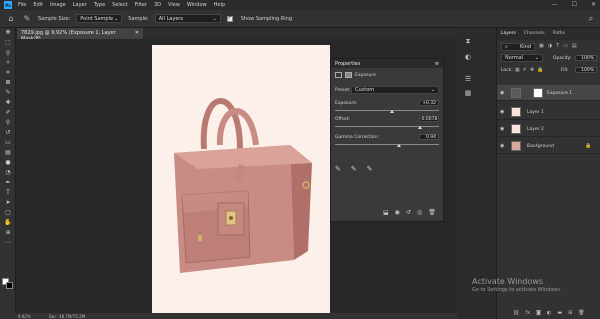  Describe the element at coordinates (387, 144) in the screenshot. I see `gamma-slider` at that location.